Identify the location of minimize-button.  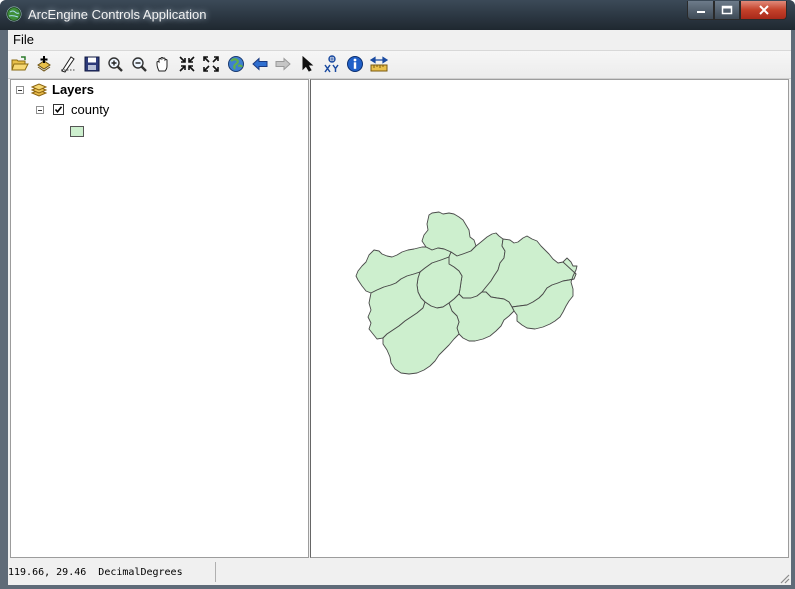
(700, 10).